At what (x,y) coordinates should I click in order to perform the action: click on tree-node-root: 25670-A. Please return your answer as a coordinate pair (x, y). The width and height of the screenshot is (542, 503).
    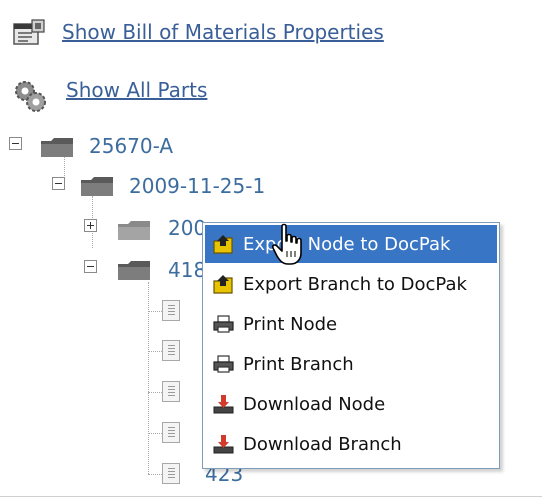
    Looking at the image, I should click on (131, 146).